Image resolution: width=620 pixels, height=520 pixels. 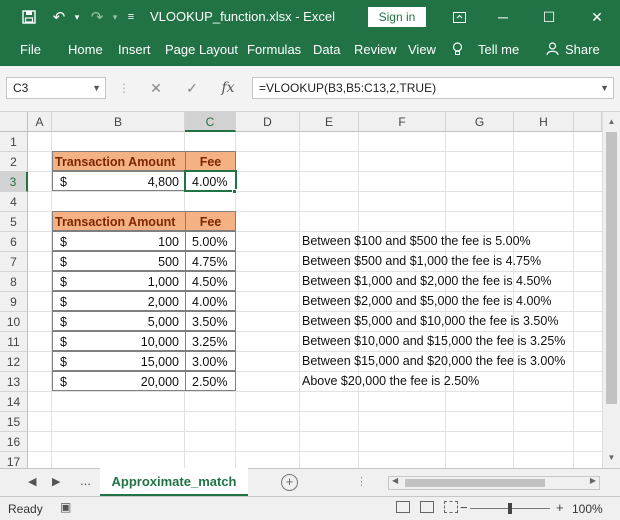 What do you see at coordinates (582, 49) in the screenshot?
I see `share-button: Share` at bounding box center [582, 49].